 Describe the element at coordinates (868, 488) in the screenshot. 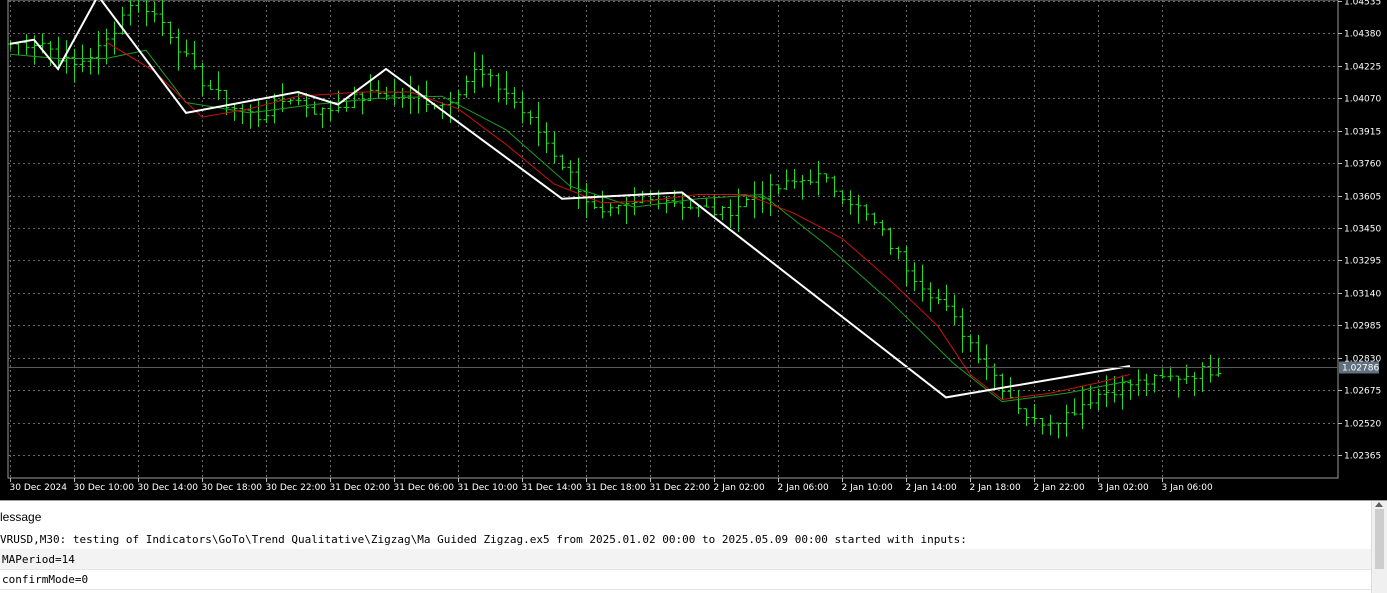

I see `x-tick-label: 2 Jan 10:00` at that location.